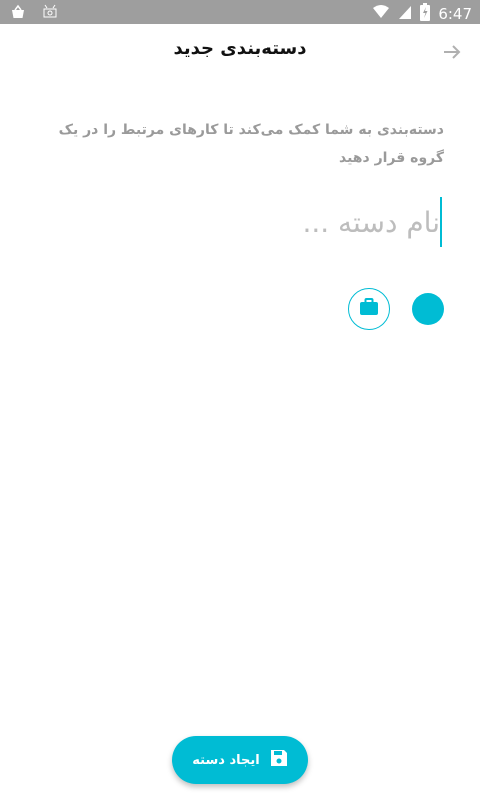 This screenshot has width=480, height=800. I want to click on signal-icon, so click(405, 14).